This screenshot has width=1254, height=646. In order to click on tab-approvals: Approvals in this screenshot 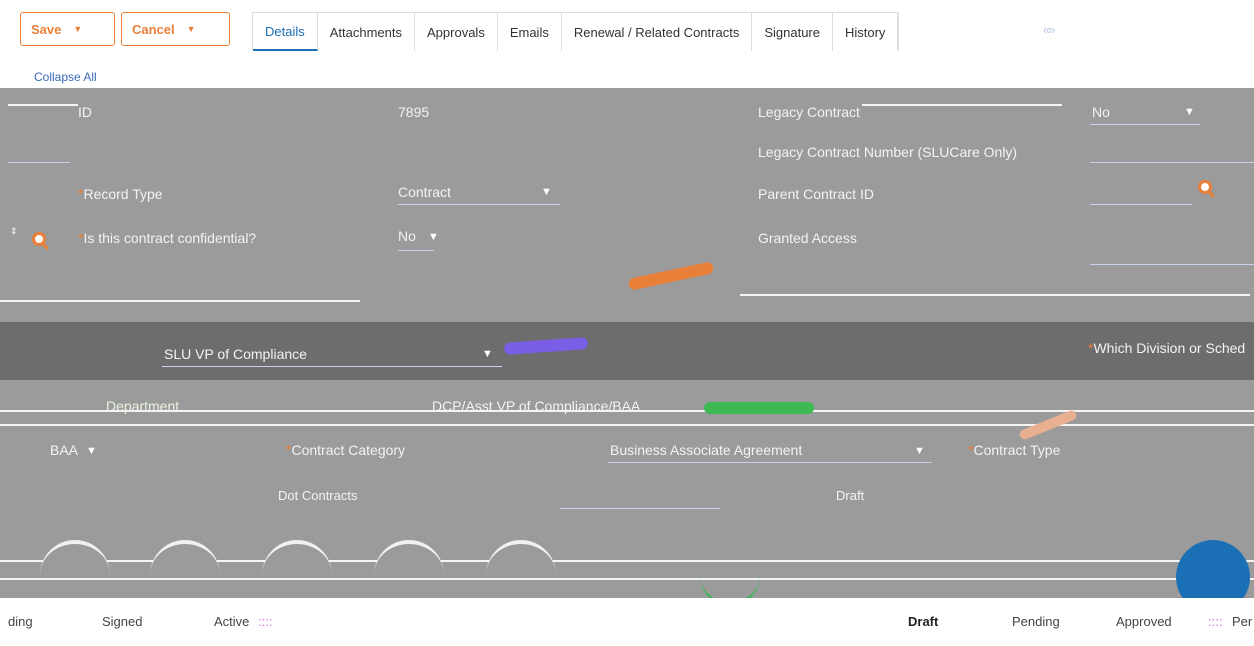, I will do `click(456, 32)`.